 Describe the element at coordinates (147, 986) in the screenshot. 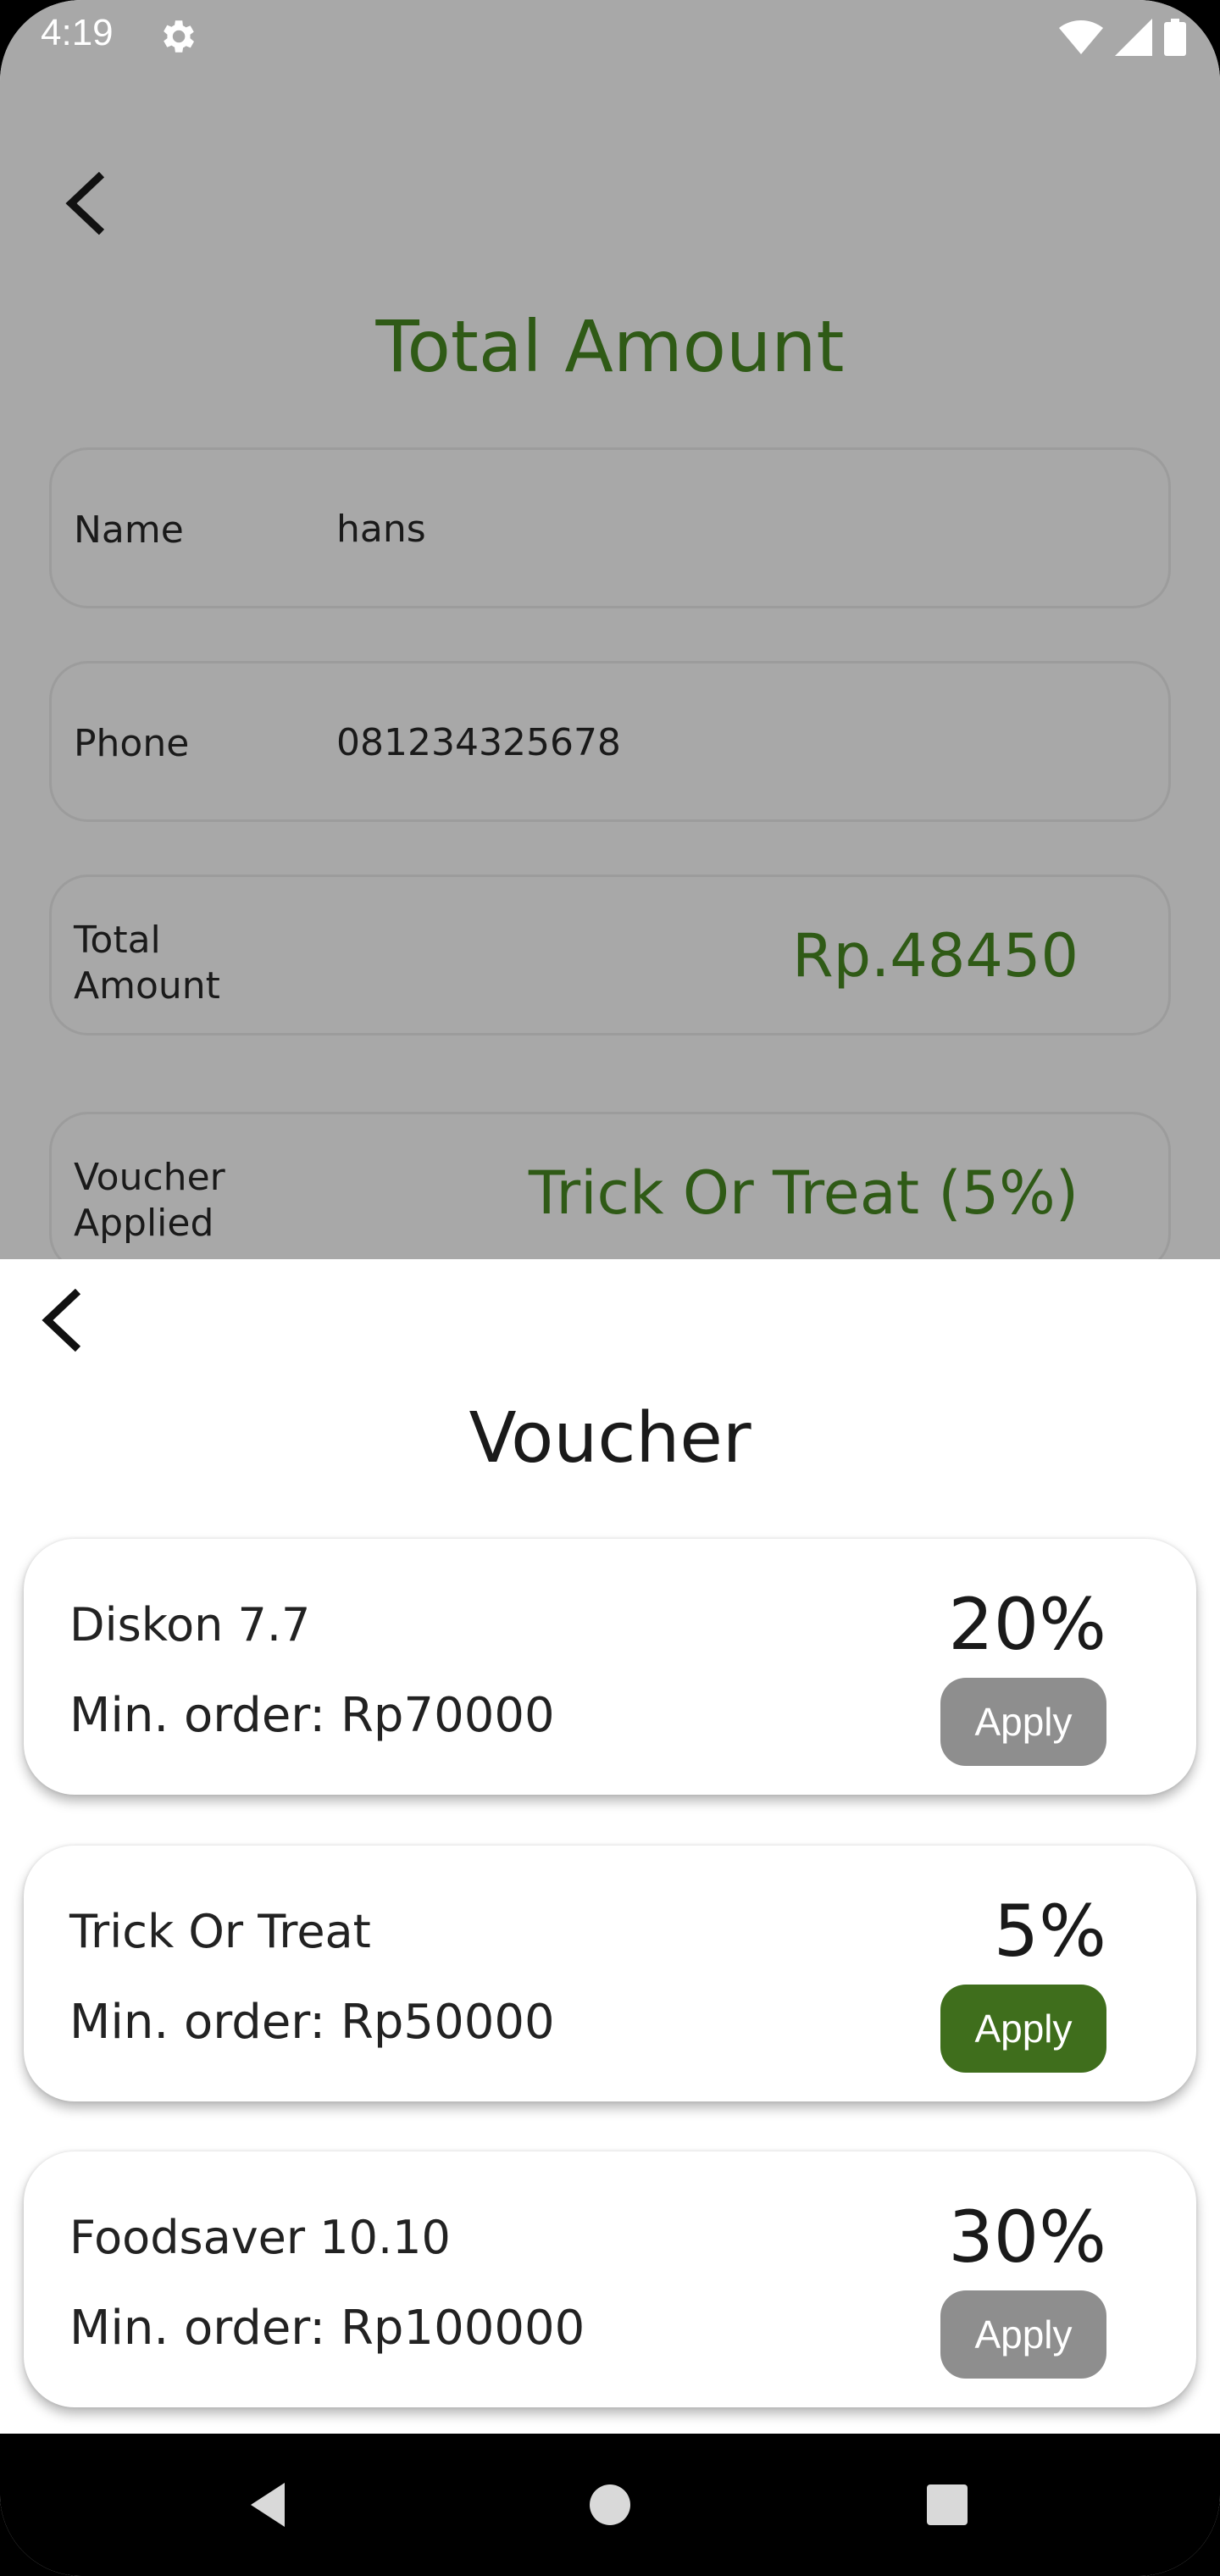

I see `total-label-line2: Amount` at that location.